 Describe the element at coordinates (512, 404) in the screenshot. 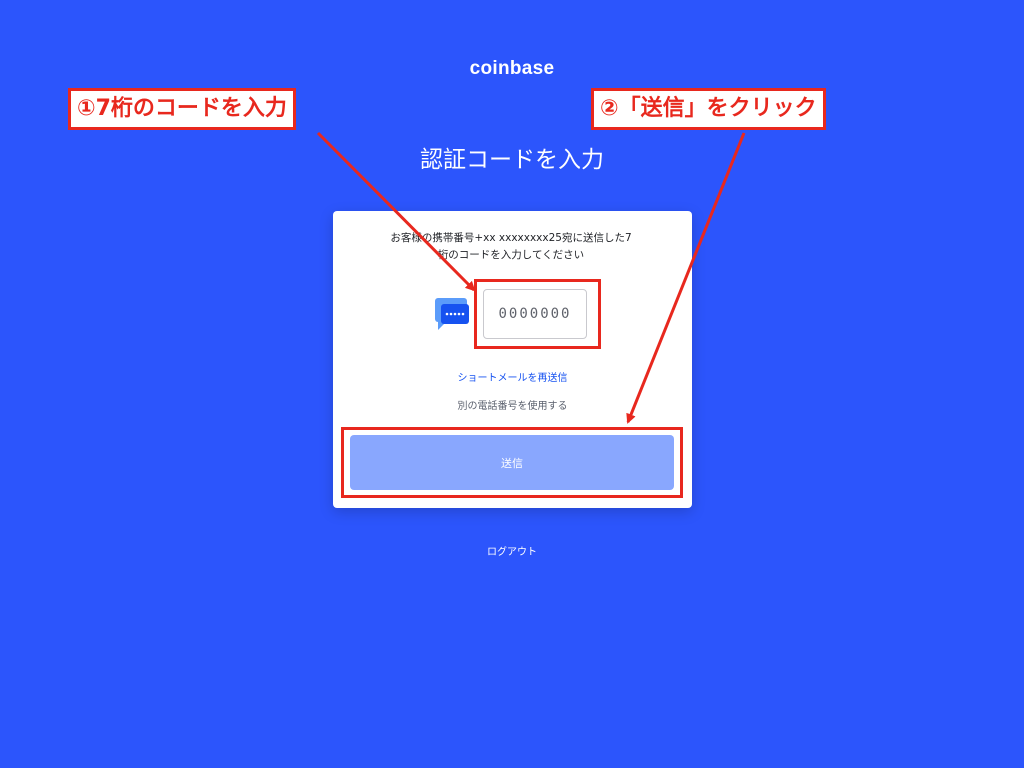

I see `use-other-phone-link: 別の電話番号を使用する` at that location.